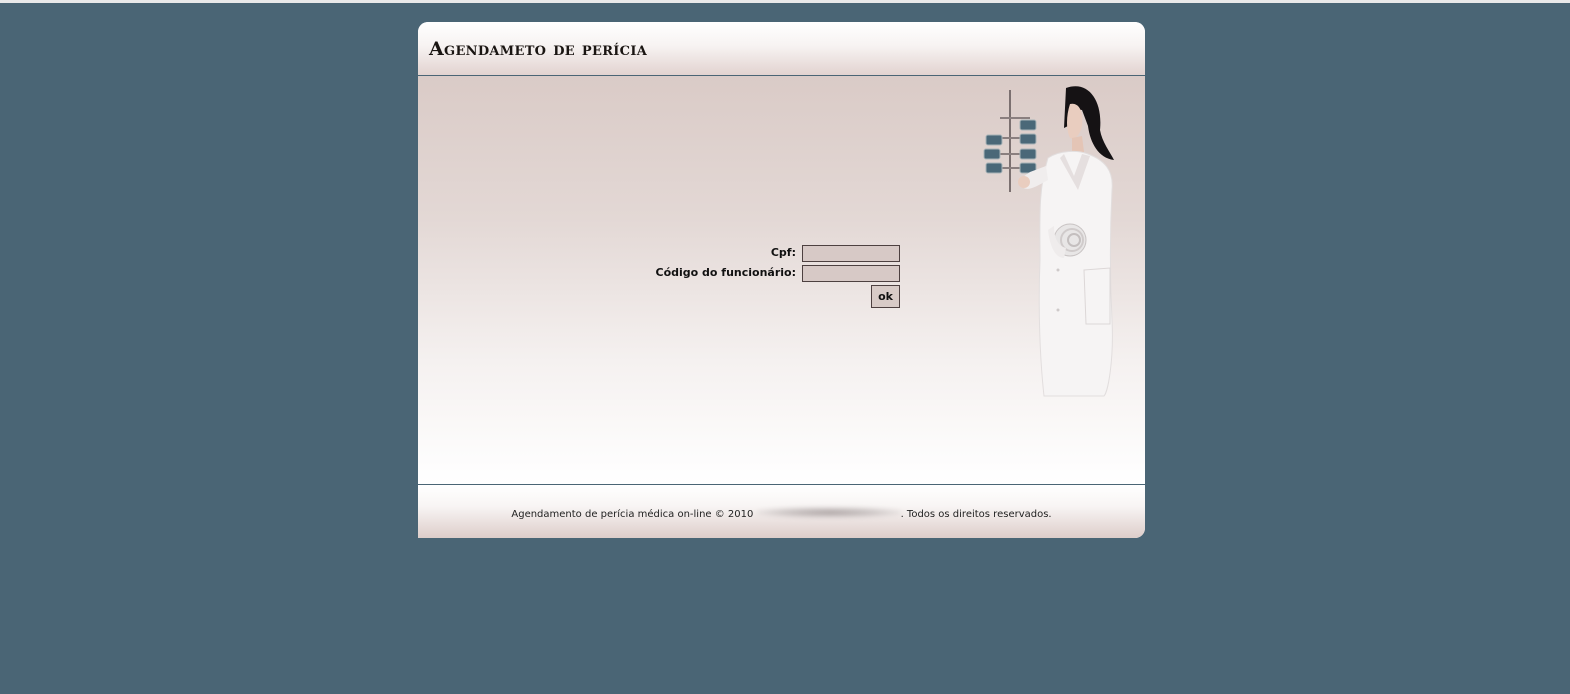  Describe the element at coordinates (851, 253) in the screenshot. I see `cpf-input` at that location.